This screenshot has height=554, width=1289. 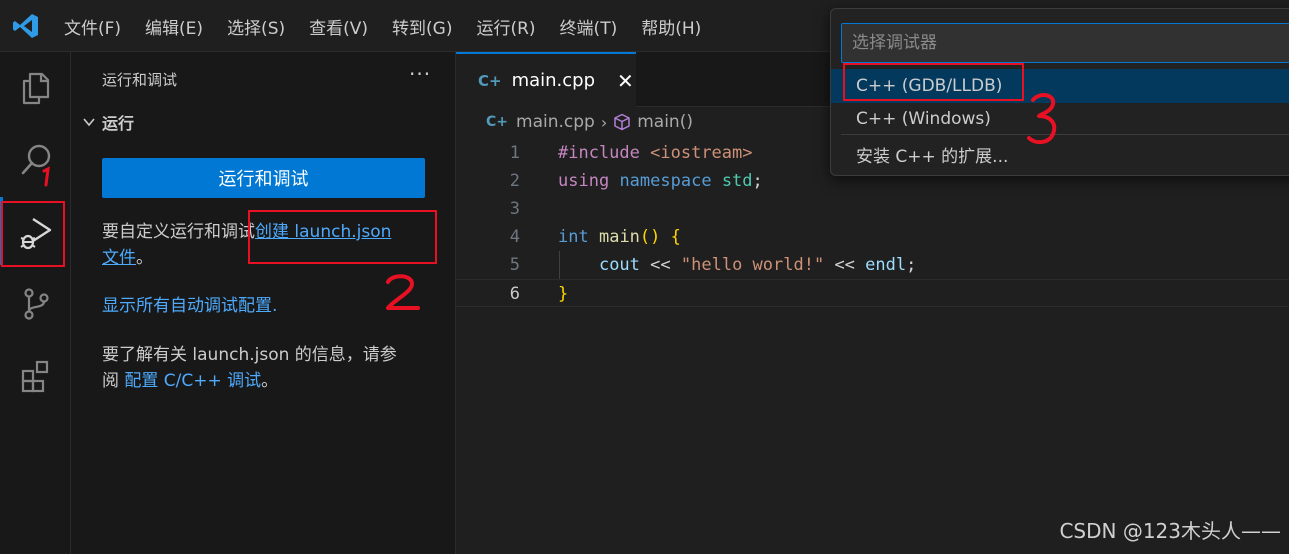 I want to click on menu-edit: 编辑(E), so click(x=174, y=26).